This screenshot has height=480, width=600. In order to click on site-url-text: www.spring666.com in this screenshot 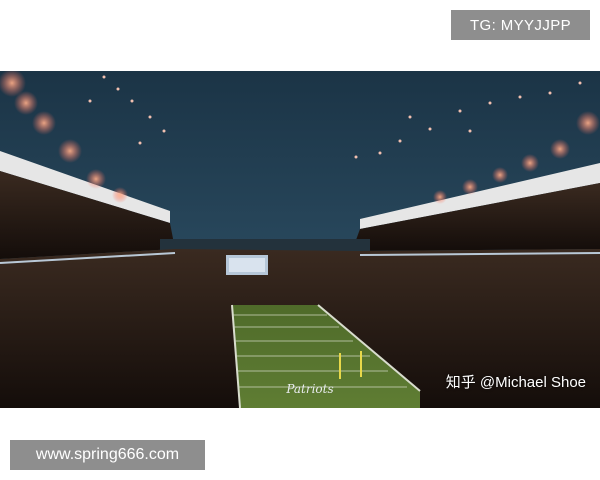, I will do `click(107, 454)`.